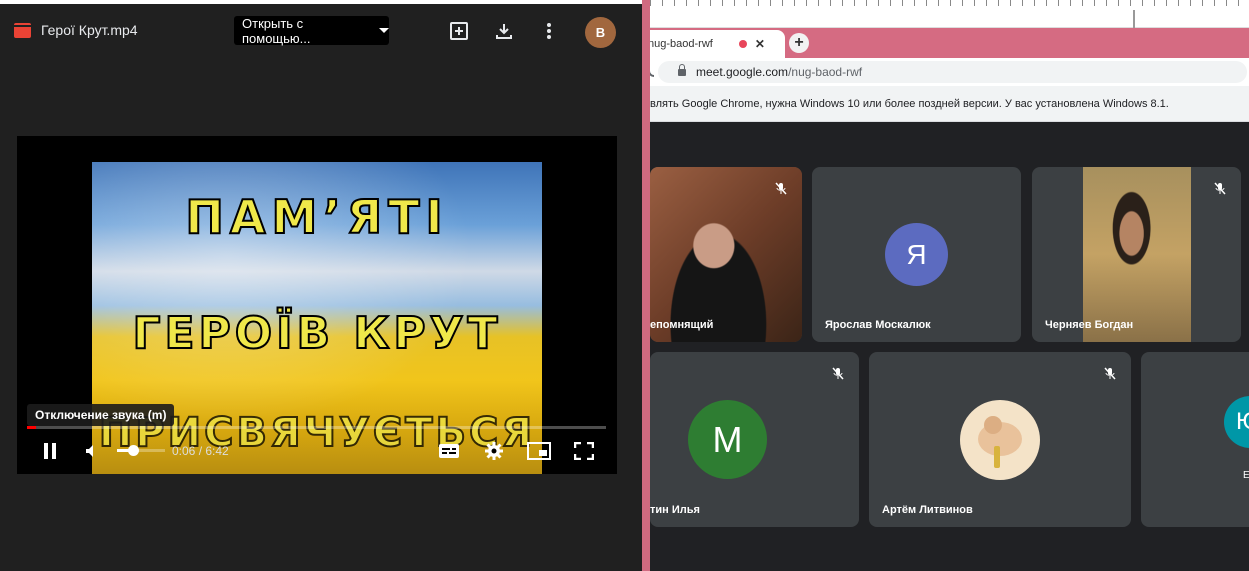  Describe the element at coordinates (949, 43) in the screenshot. I see `tab-strip: nug-baod-rwf ✕ +` at that location.